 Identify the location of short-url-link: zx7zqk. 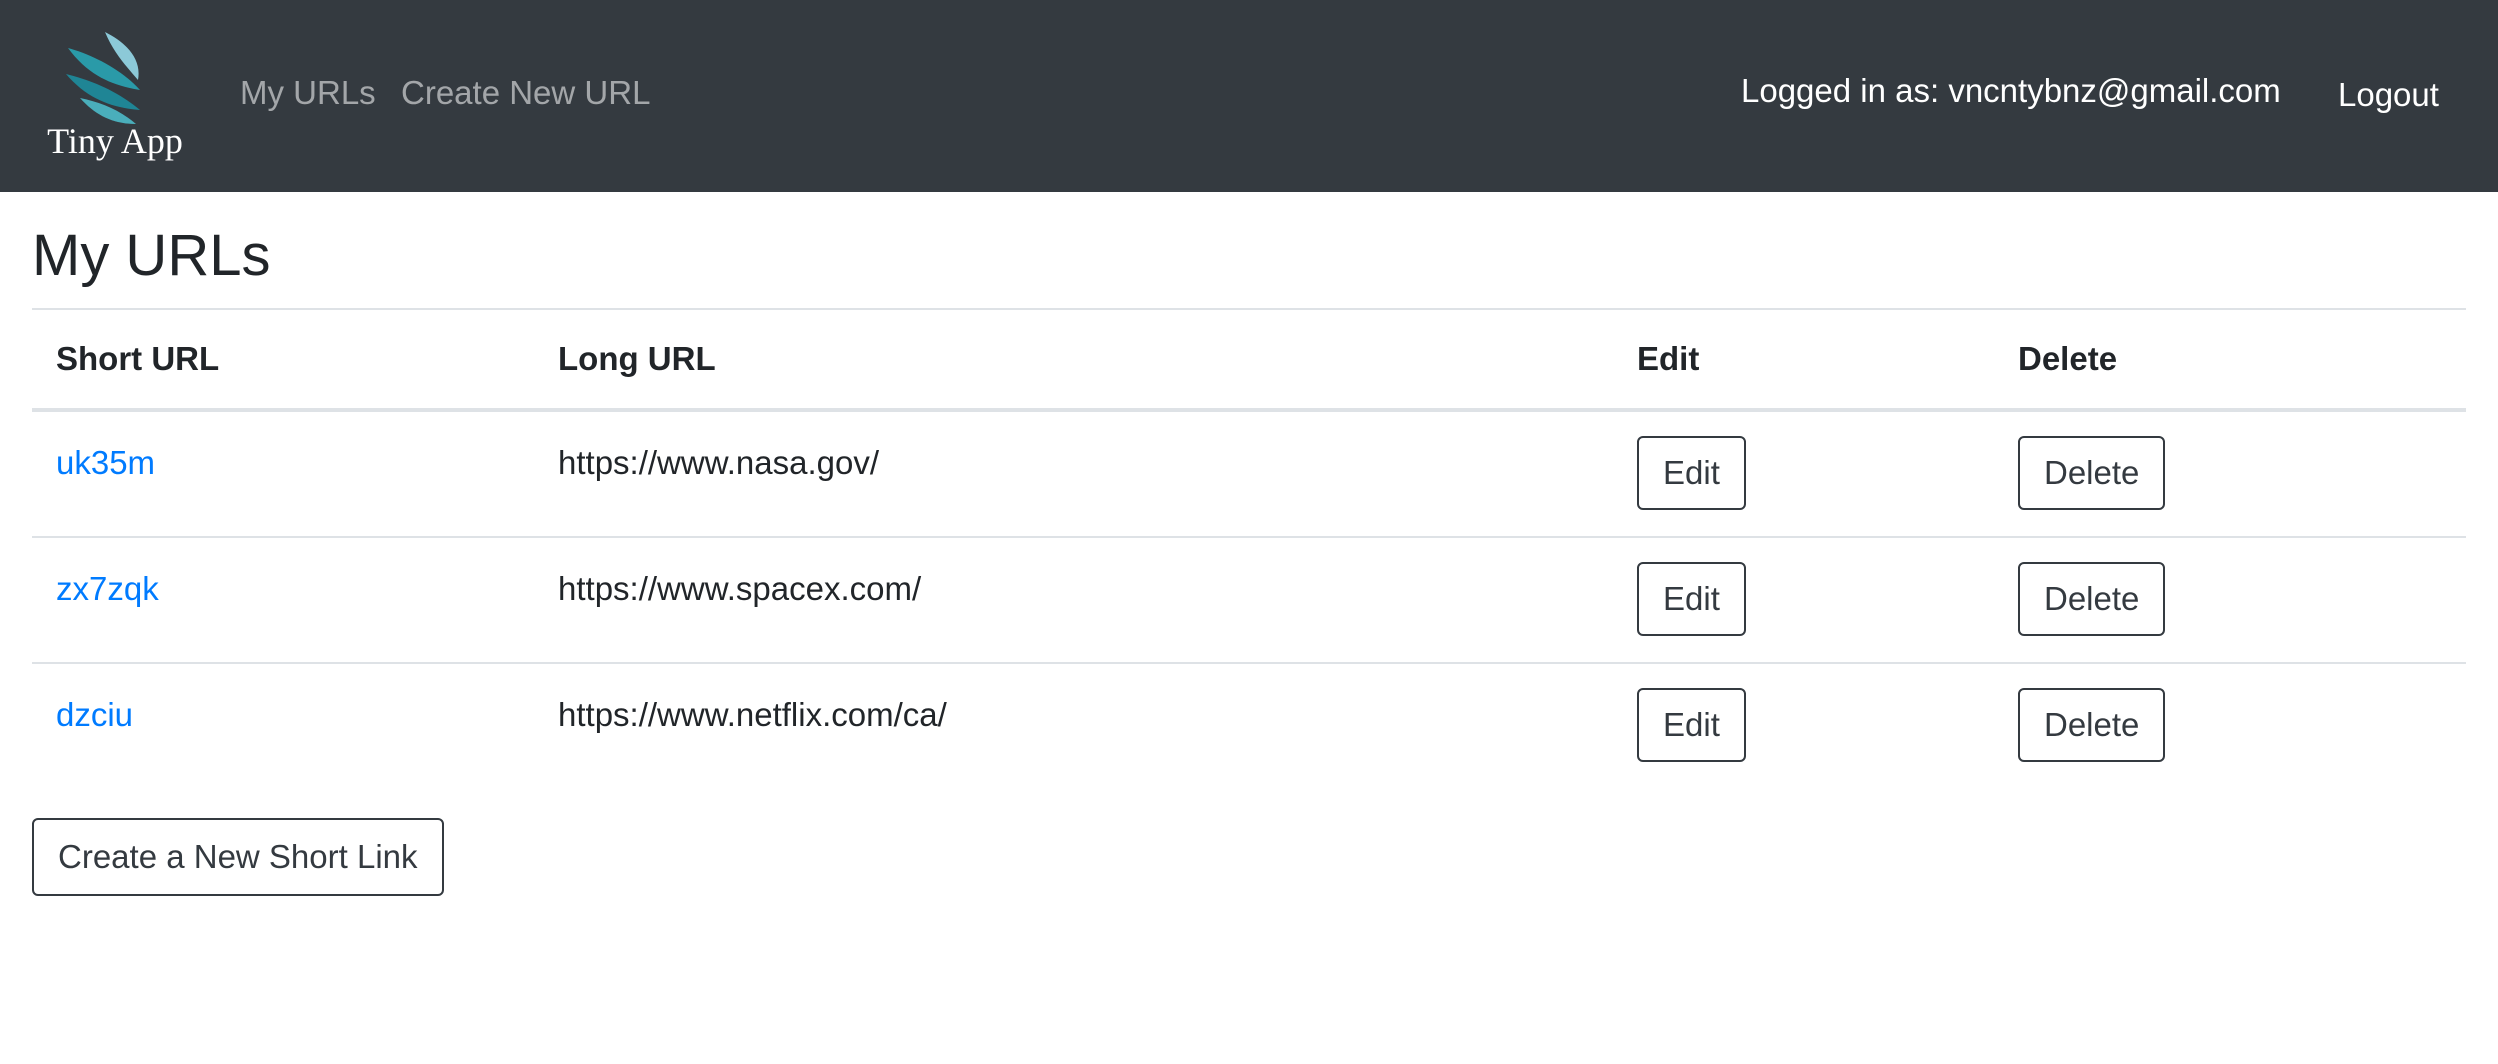
(107, 573).